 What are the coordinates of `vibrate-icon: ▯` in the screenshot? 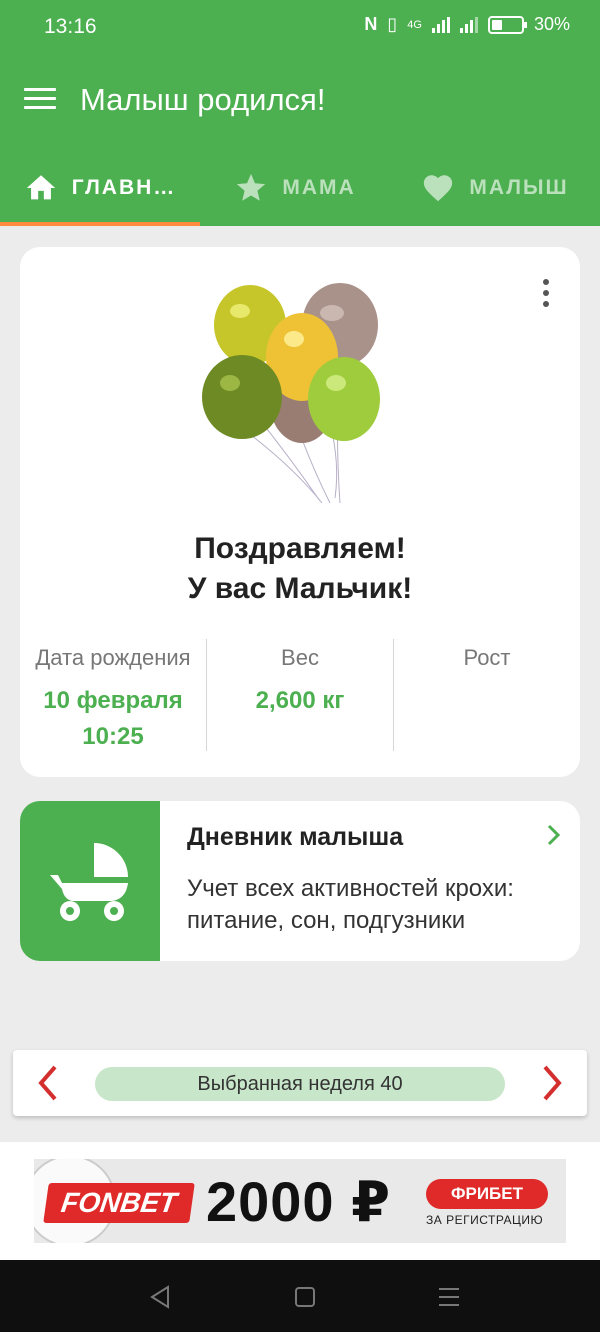 It's located at (392, 24).